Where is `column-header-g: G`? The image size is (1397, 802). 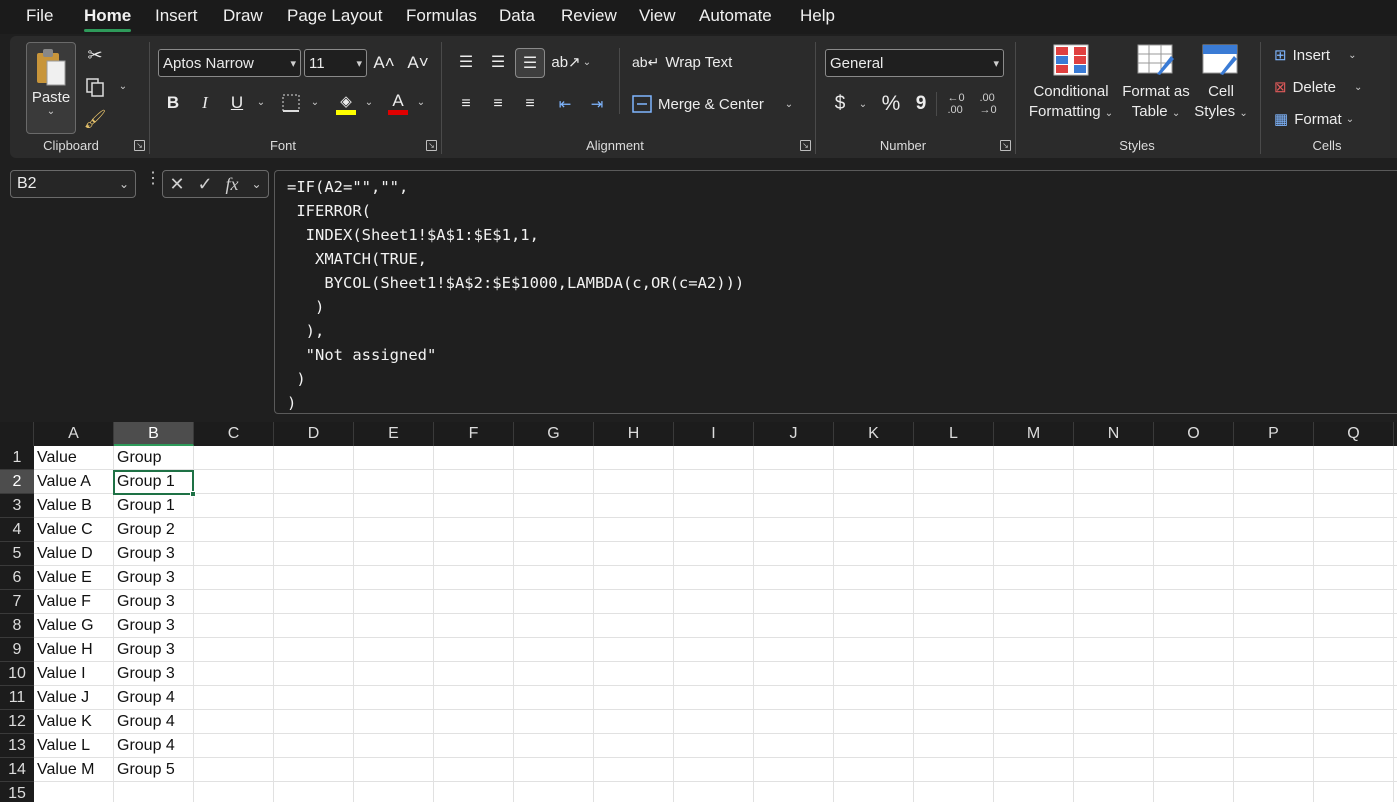
column-header-g: G is located at coordinates (554, 434).